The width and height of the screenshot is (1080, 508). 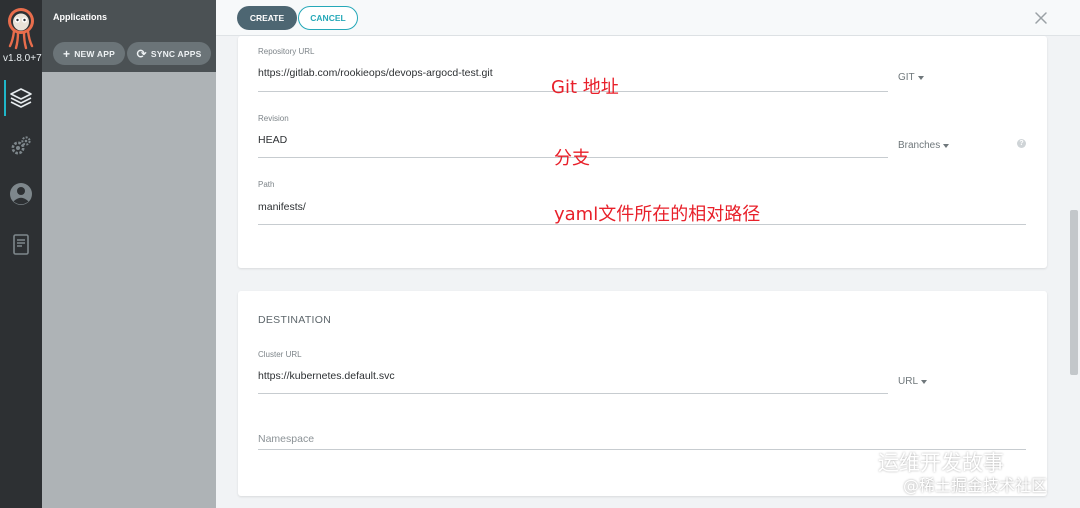 I want to click on cluster-url-underline, so click(x=573, y=393).